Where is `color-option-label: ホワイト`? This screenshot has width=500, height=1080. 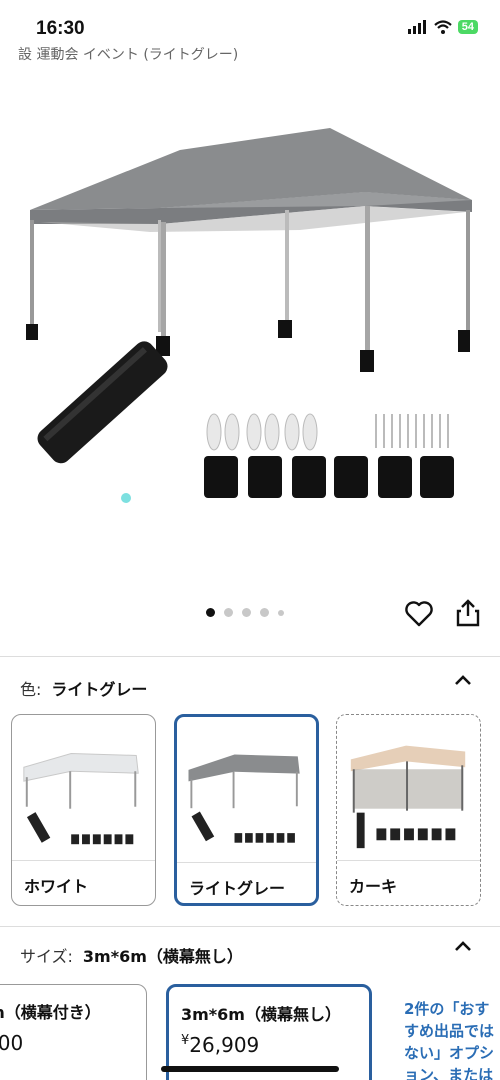
color-option-label: ホワイト is located at coordinates (56, 886).